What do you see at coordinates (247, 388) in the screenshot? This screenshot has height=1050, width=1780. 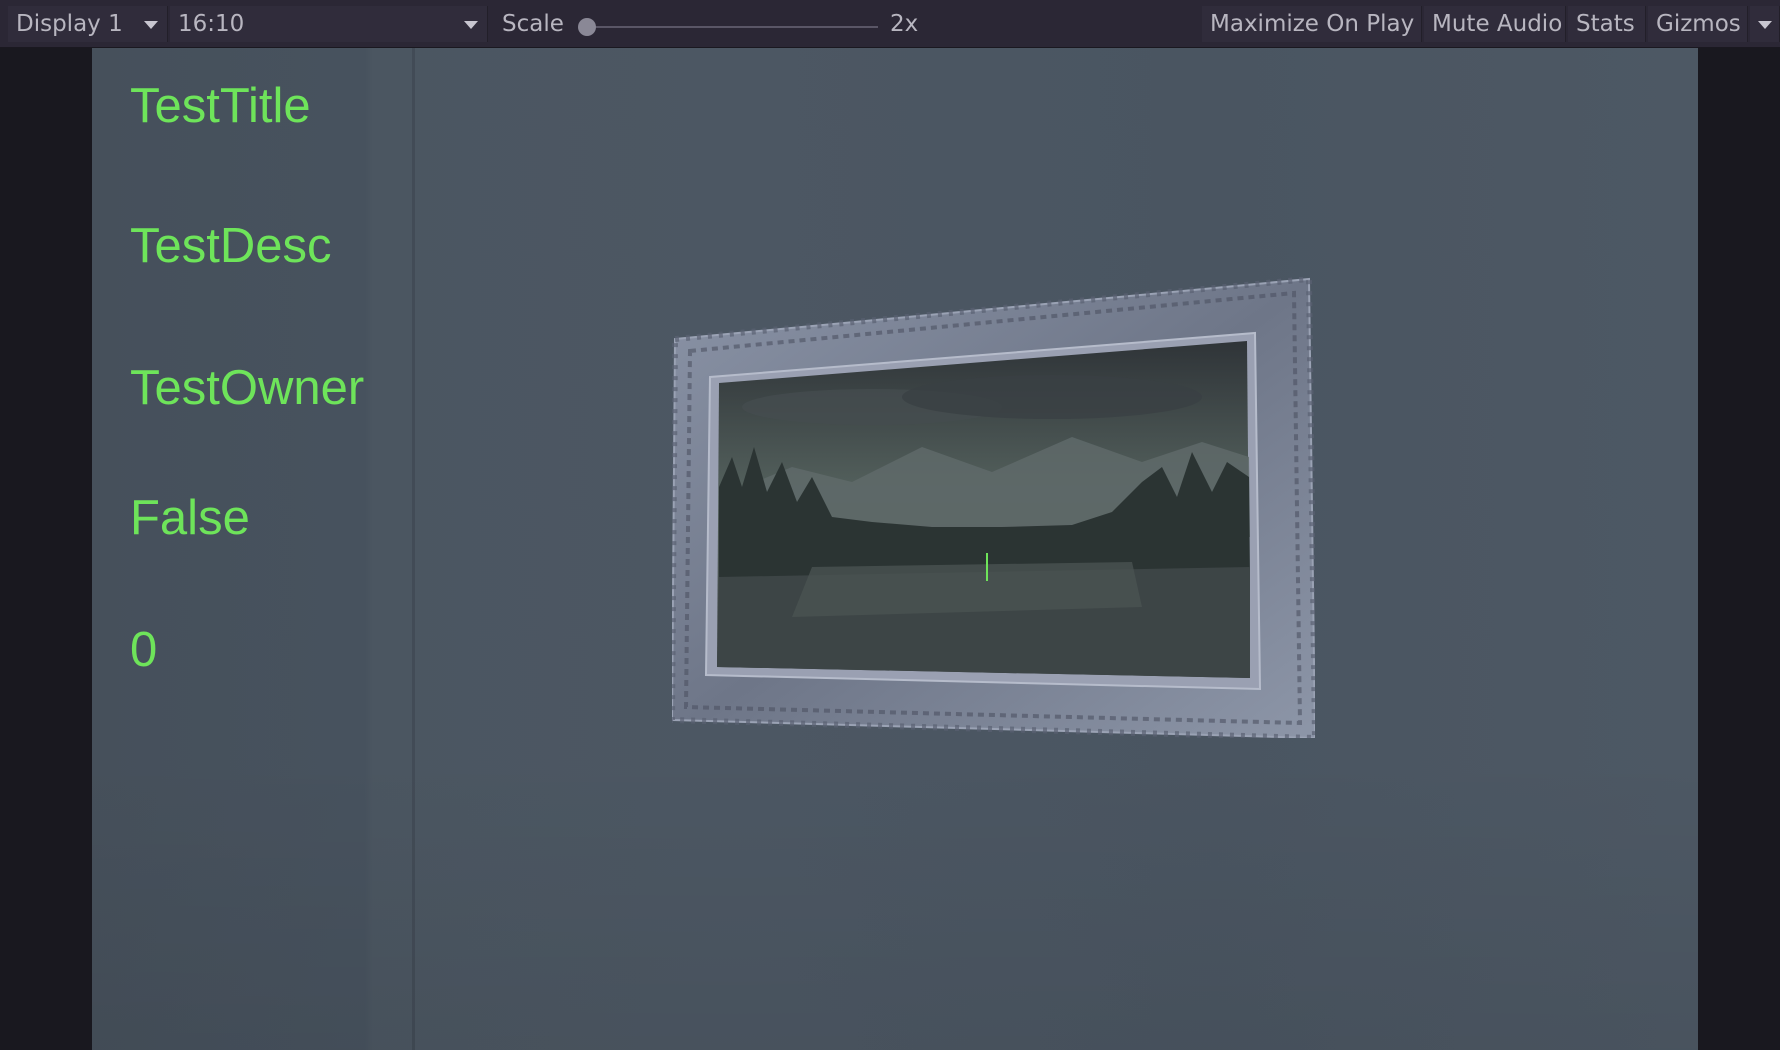 I see `owner-label: TestOwner` at bounding box center [247, 388].